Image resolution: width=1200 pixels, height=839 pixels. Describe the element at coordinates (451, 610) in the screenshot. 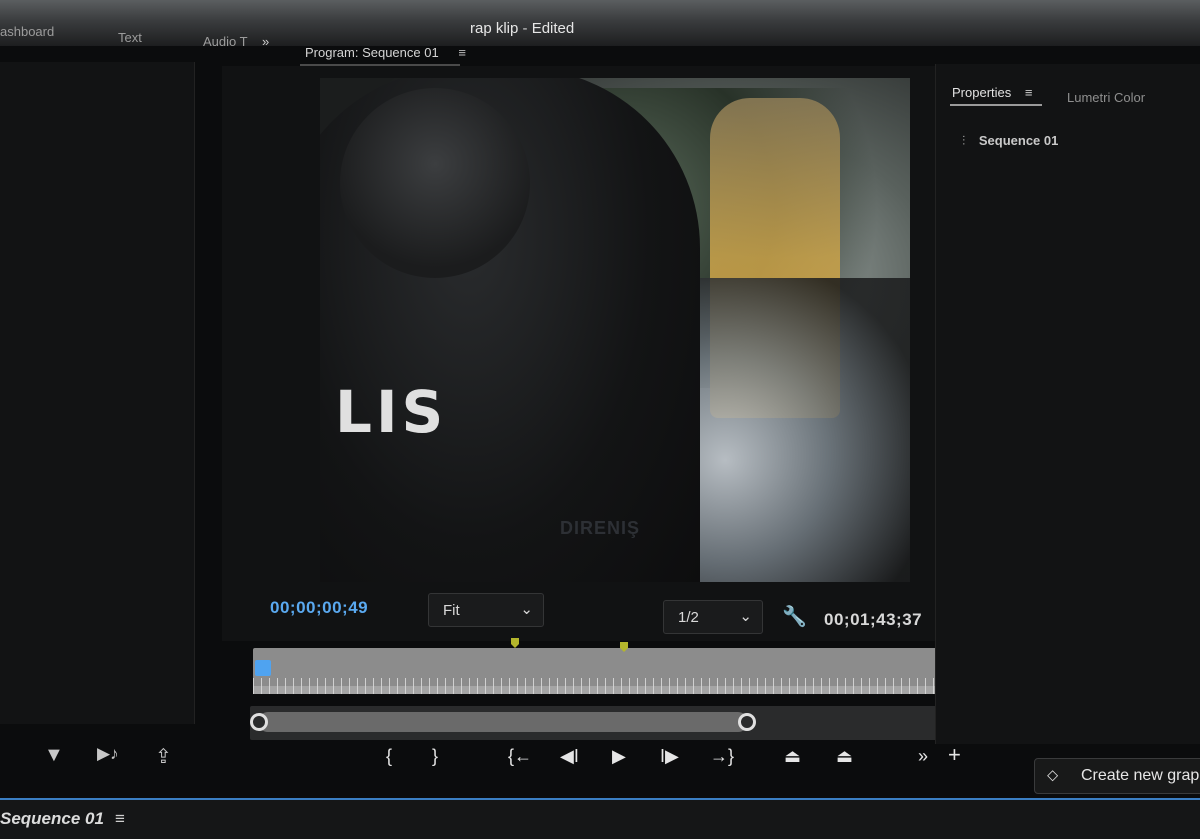

I see `fit-select-value: Fit` at that location.